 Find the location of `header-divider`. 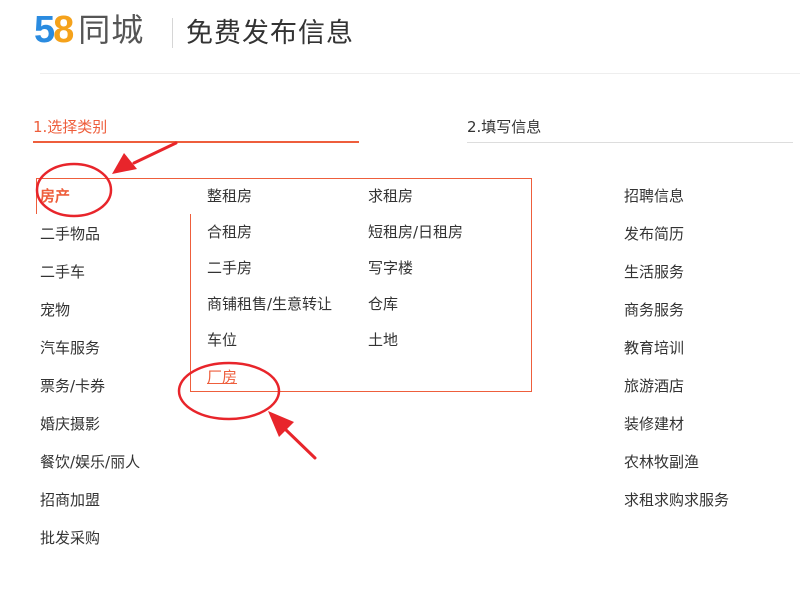

header-divider is located at coordinates (172, 33).